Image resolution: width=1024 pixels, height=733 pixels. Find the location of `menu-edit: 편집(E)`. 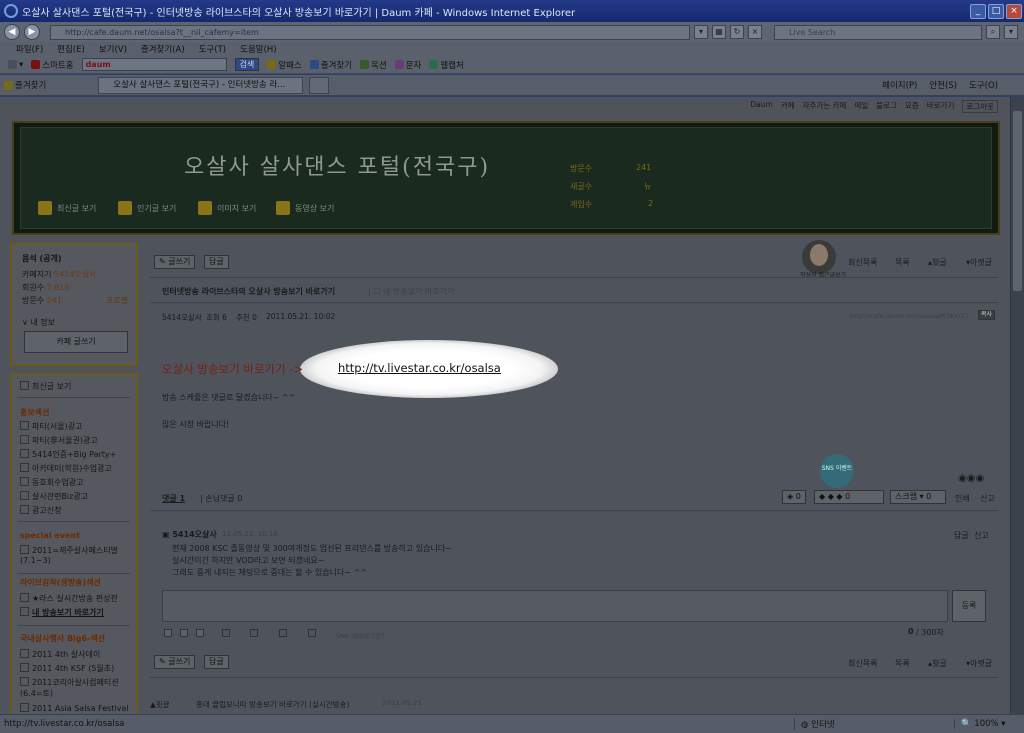

menu-edit: 편집(E) is located at coordinates (71, 49).